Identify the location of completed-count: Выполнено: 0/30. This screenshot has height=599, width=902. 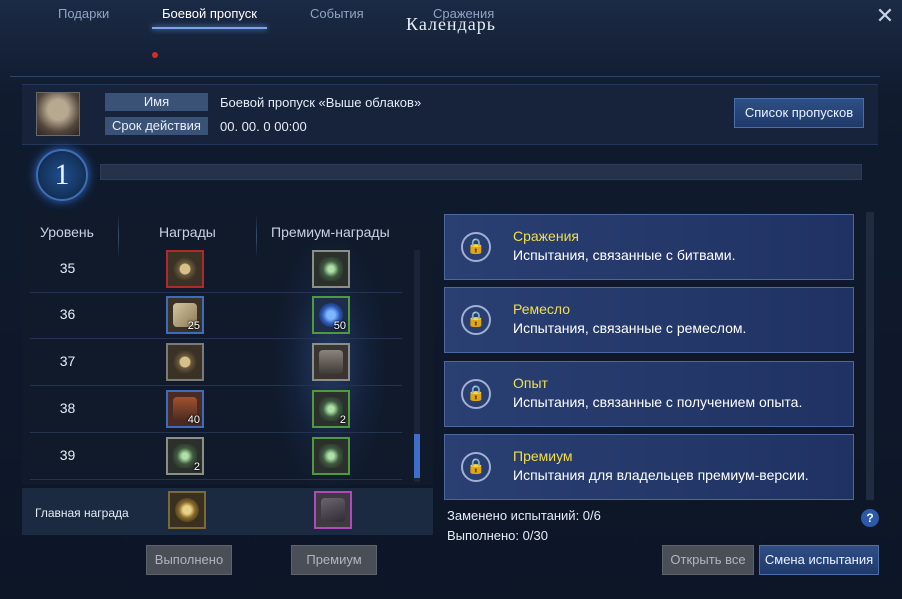
(497, 535).